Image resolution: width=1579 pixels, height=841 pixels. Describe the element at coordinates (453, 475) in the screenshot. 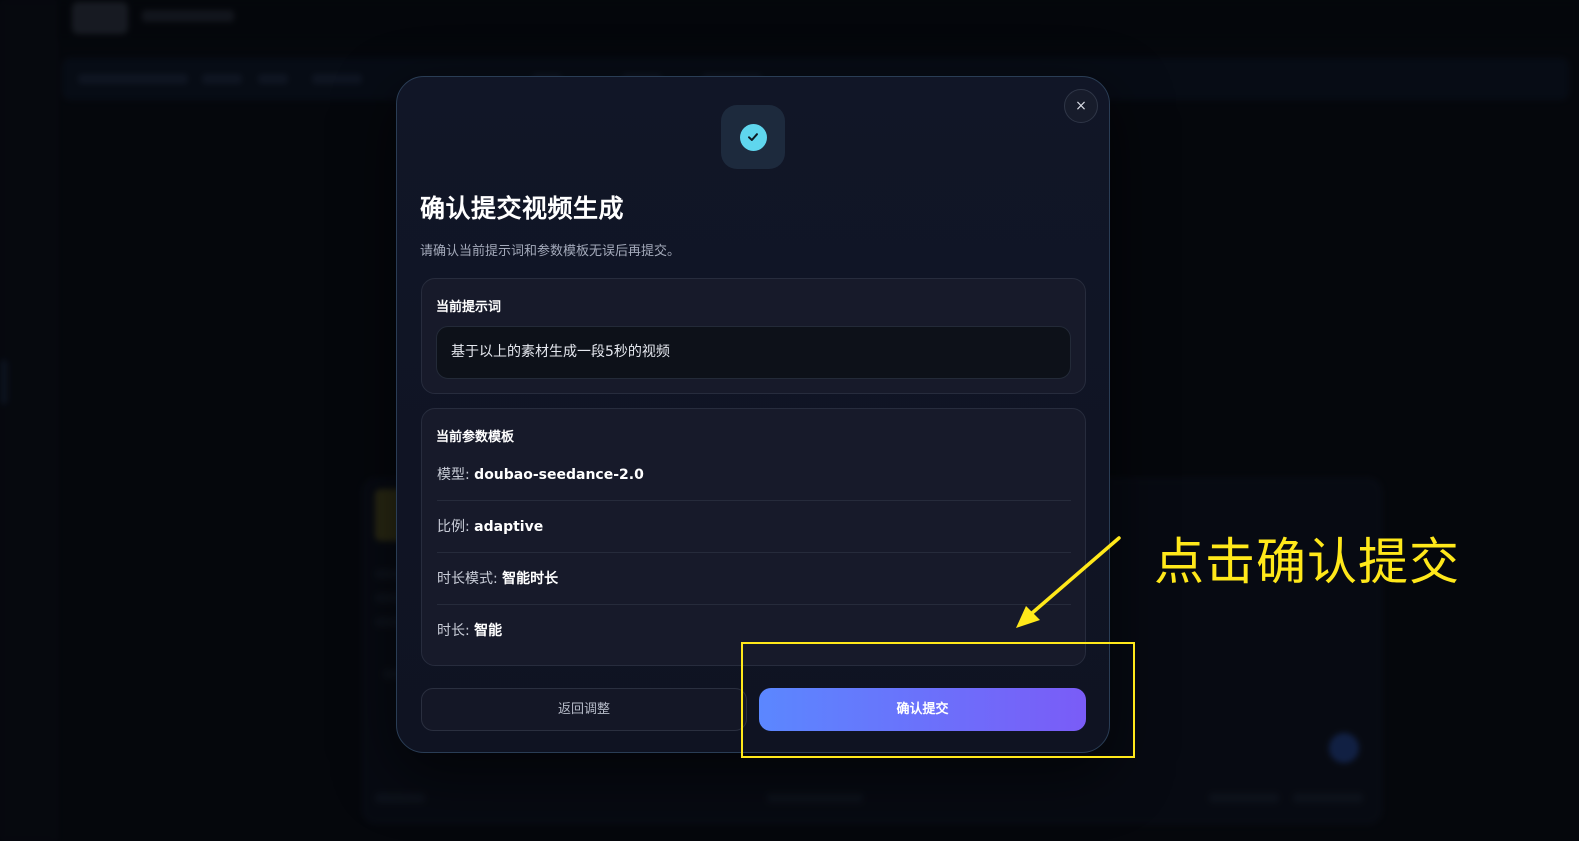

I see `param-key: 模型:` at that location.